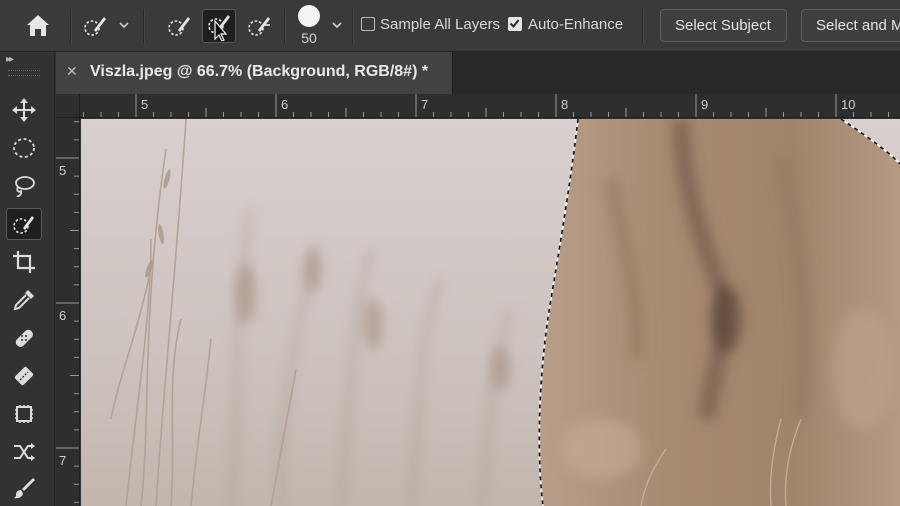  Describe the element at coordinates (848, 104) in the screenshot. I see `ruler-label: 10` at that location.